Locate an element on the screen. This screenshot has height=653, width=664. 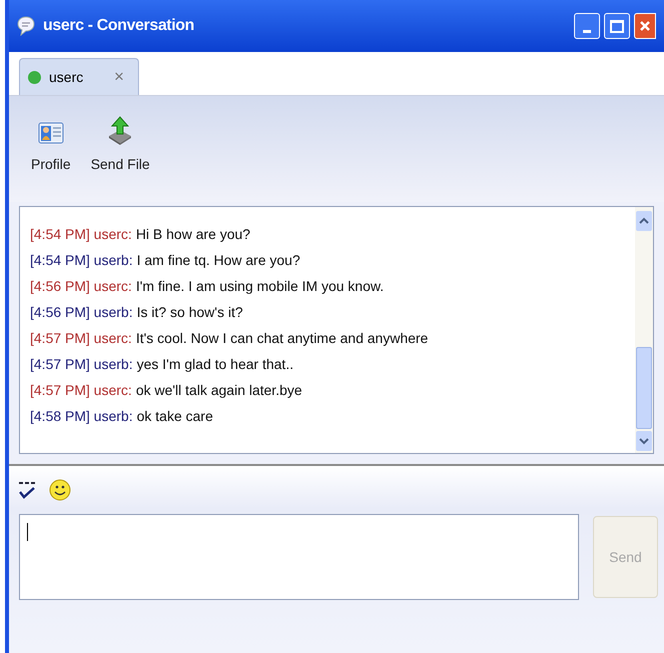
close-icon is located at coordinates (645, 26).